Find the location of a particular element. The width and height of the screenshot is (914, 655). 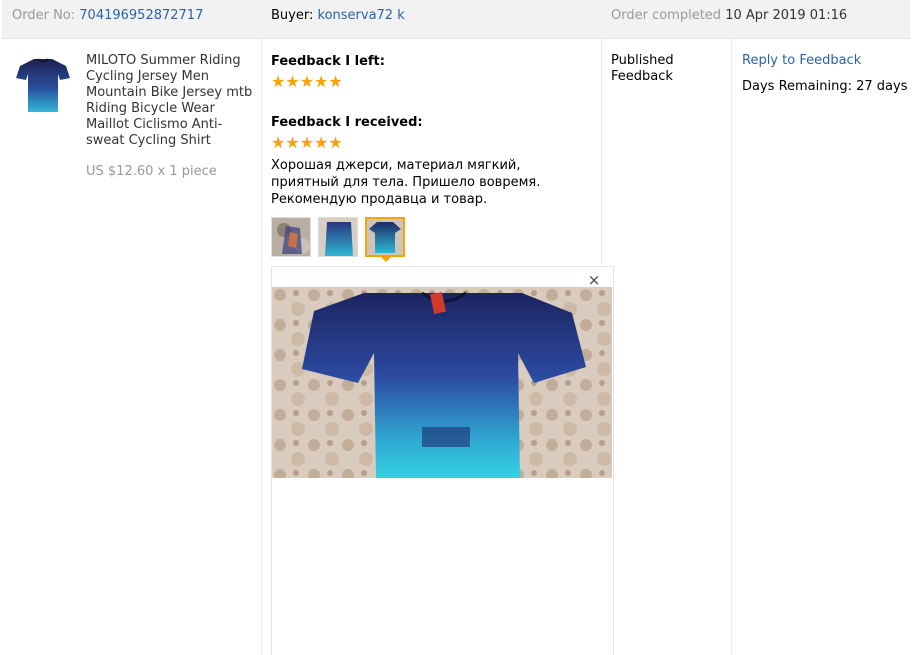

feedback-photo-preview is located at coordinates (442, 382).